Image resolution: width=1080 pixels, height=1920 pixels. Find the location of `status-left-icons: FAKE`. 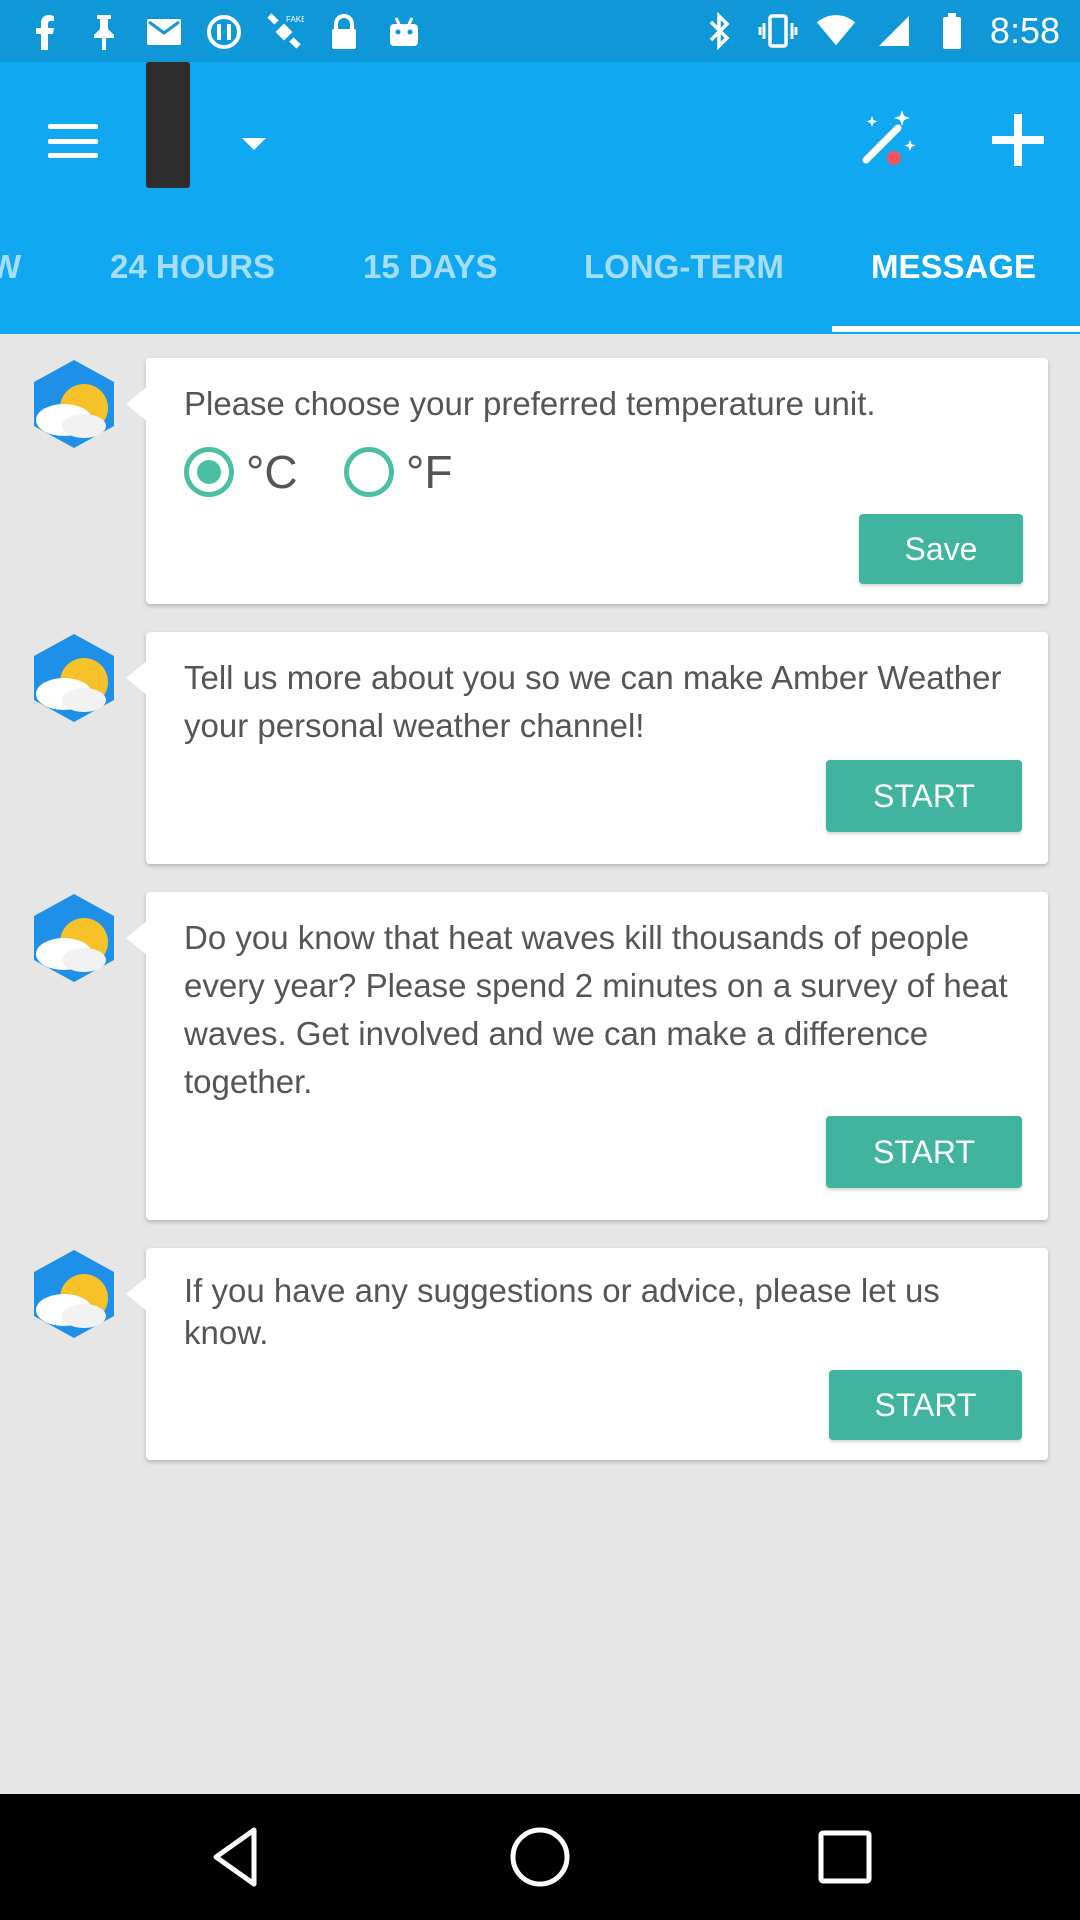

status-left-icons: FAKE is located at coordinates (224, 32).